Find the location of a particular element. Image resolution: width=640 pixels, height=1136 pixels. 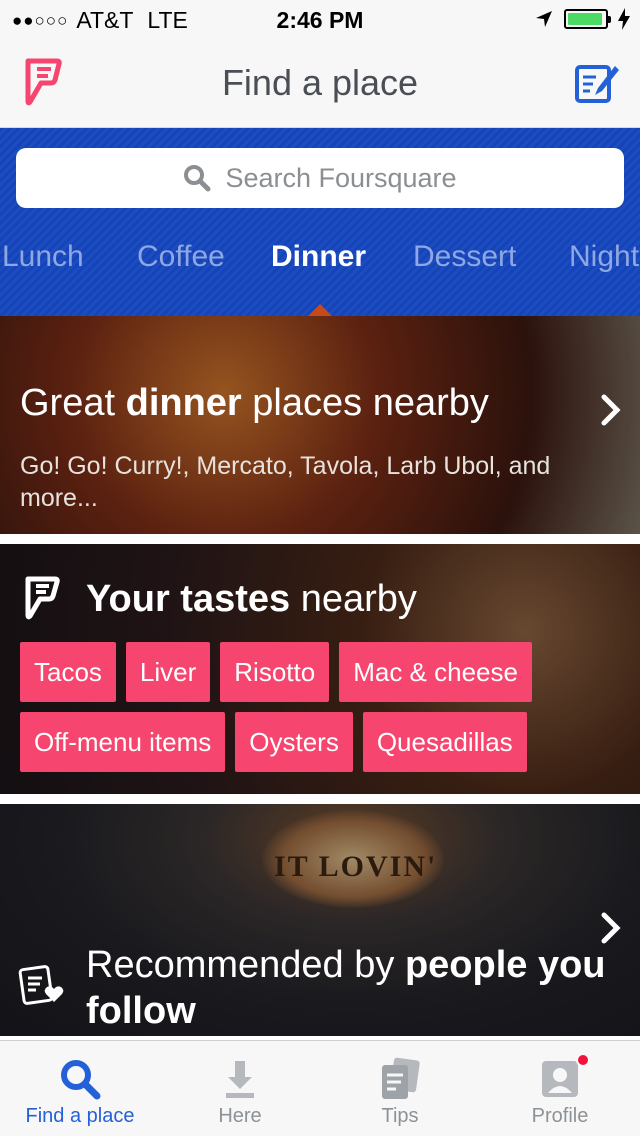

battery-icon is located at coordinates (587, 19).